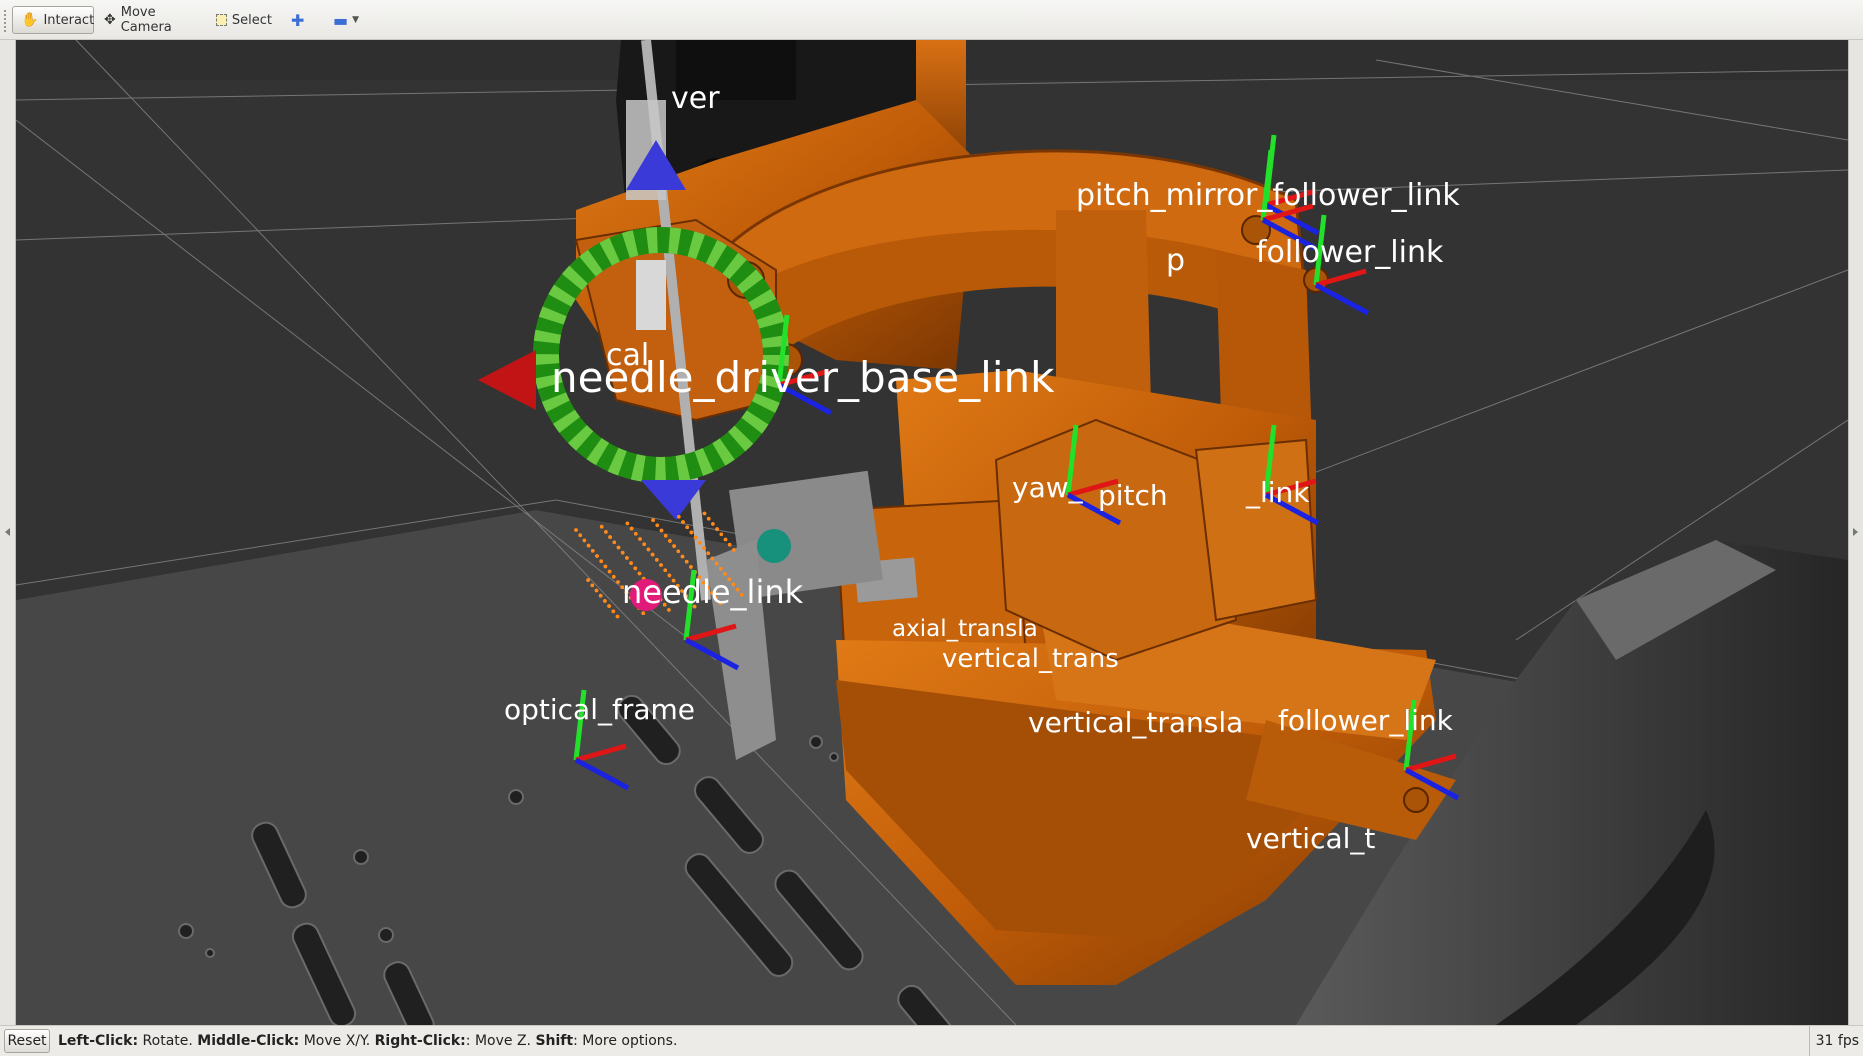 Image resolution: width=1863 pixels, height=1056 pixels. I want to click on move-camera-tool-button: ✥ Move Camera, so click(151, 20).